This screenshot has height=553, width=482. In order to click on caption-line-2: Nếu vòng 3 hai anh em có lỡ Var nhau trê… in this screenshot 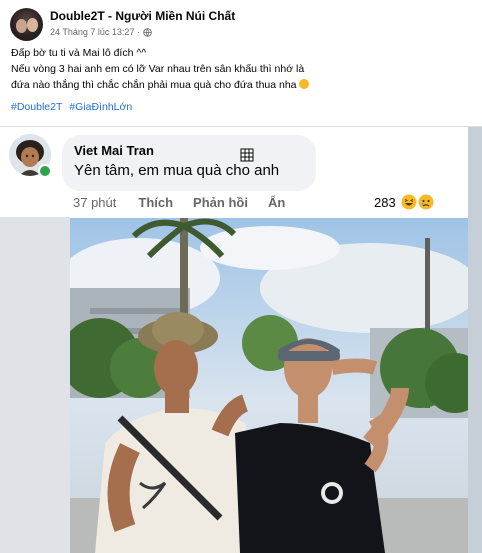, I will do `click(158, 69)`.